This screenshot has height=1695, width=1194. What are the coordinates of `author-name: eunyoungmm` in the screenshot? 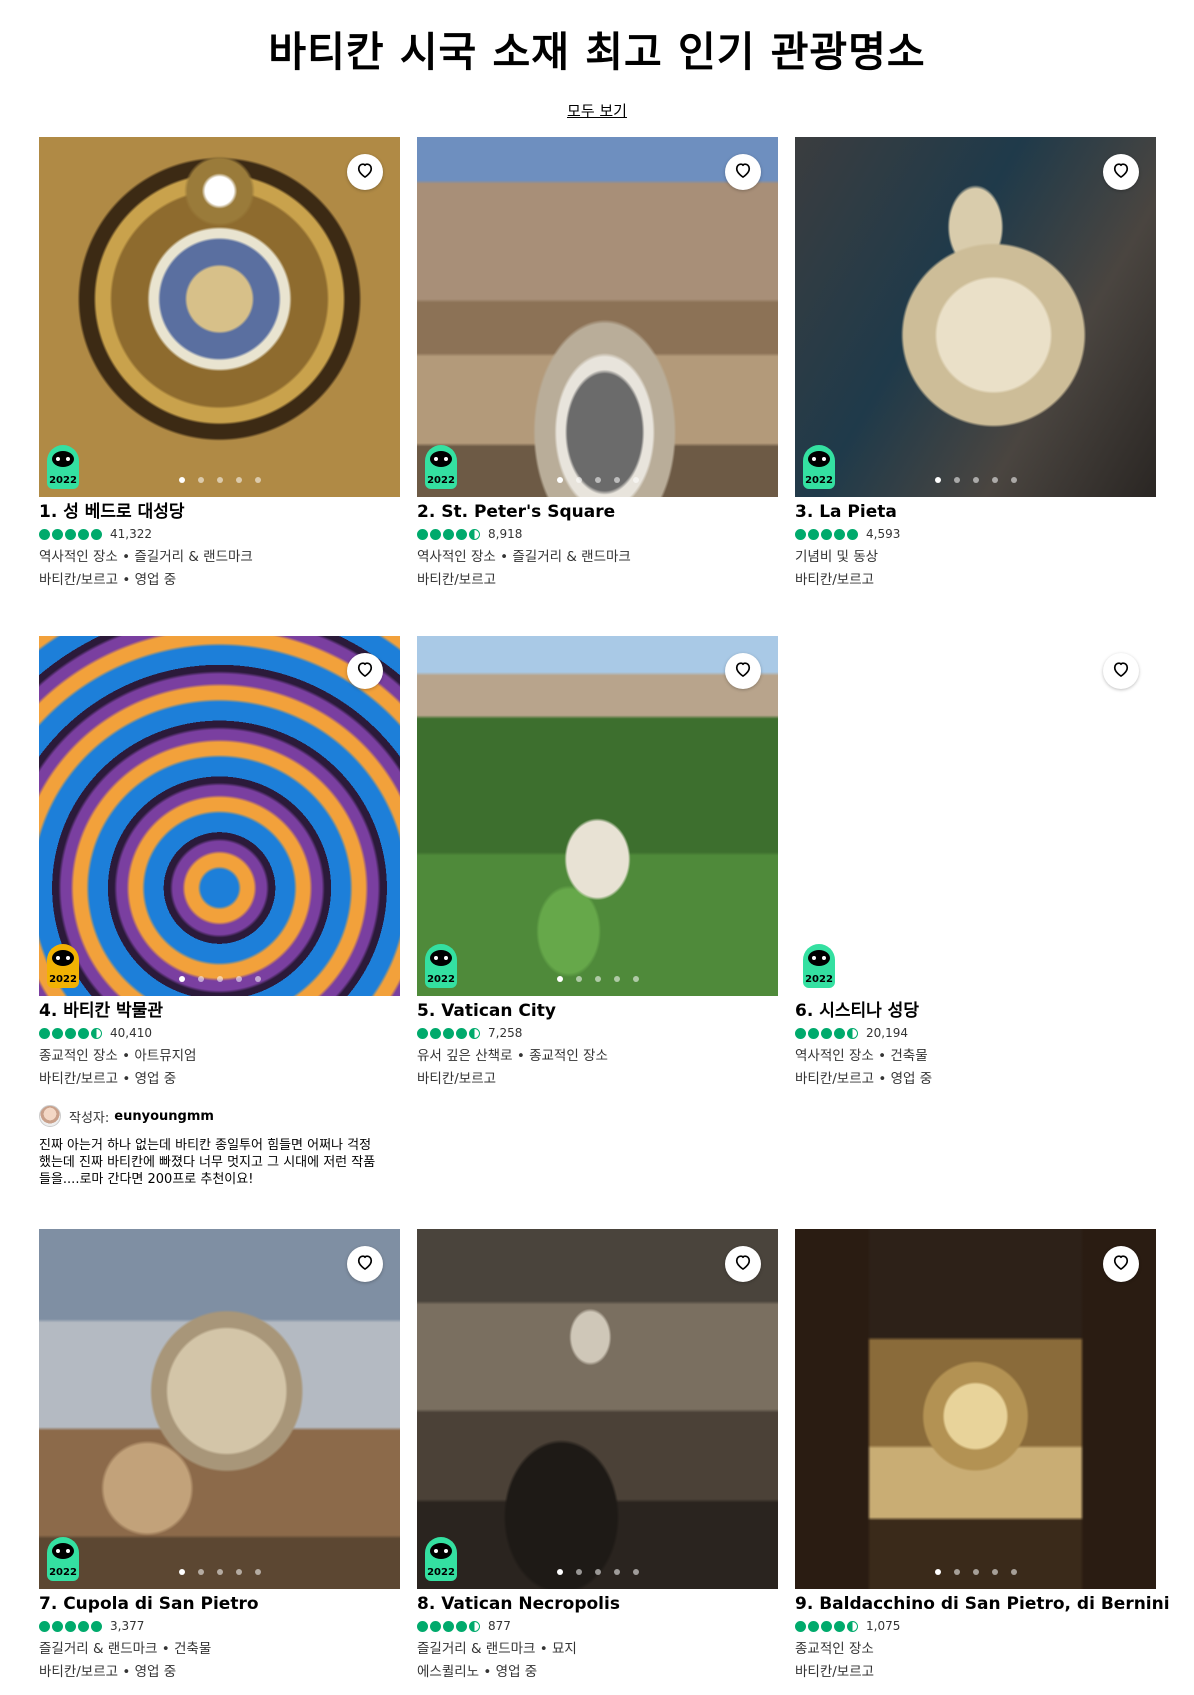 It's located at (164, 1116).